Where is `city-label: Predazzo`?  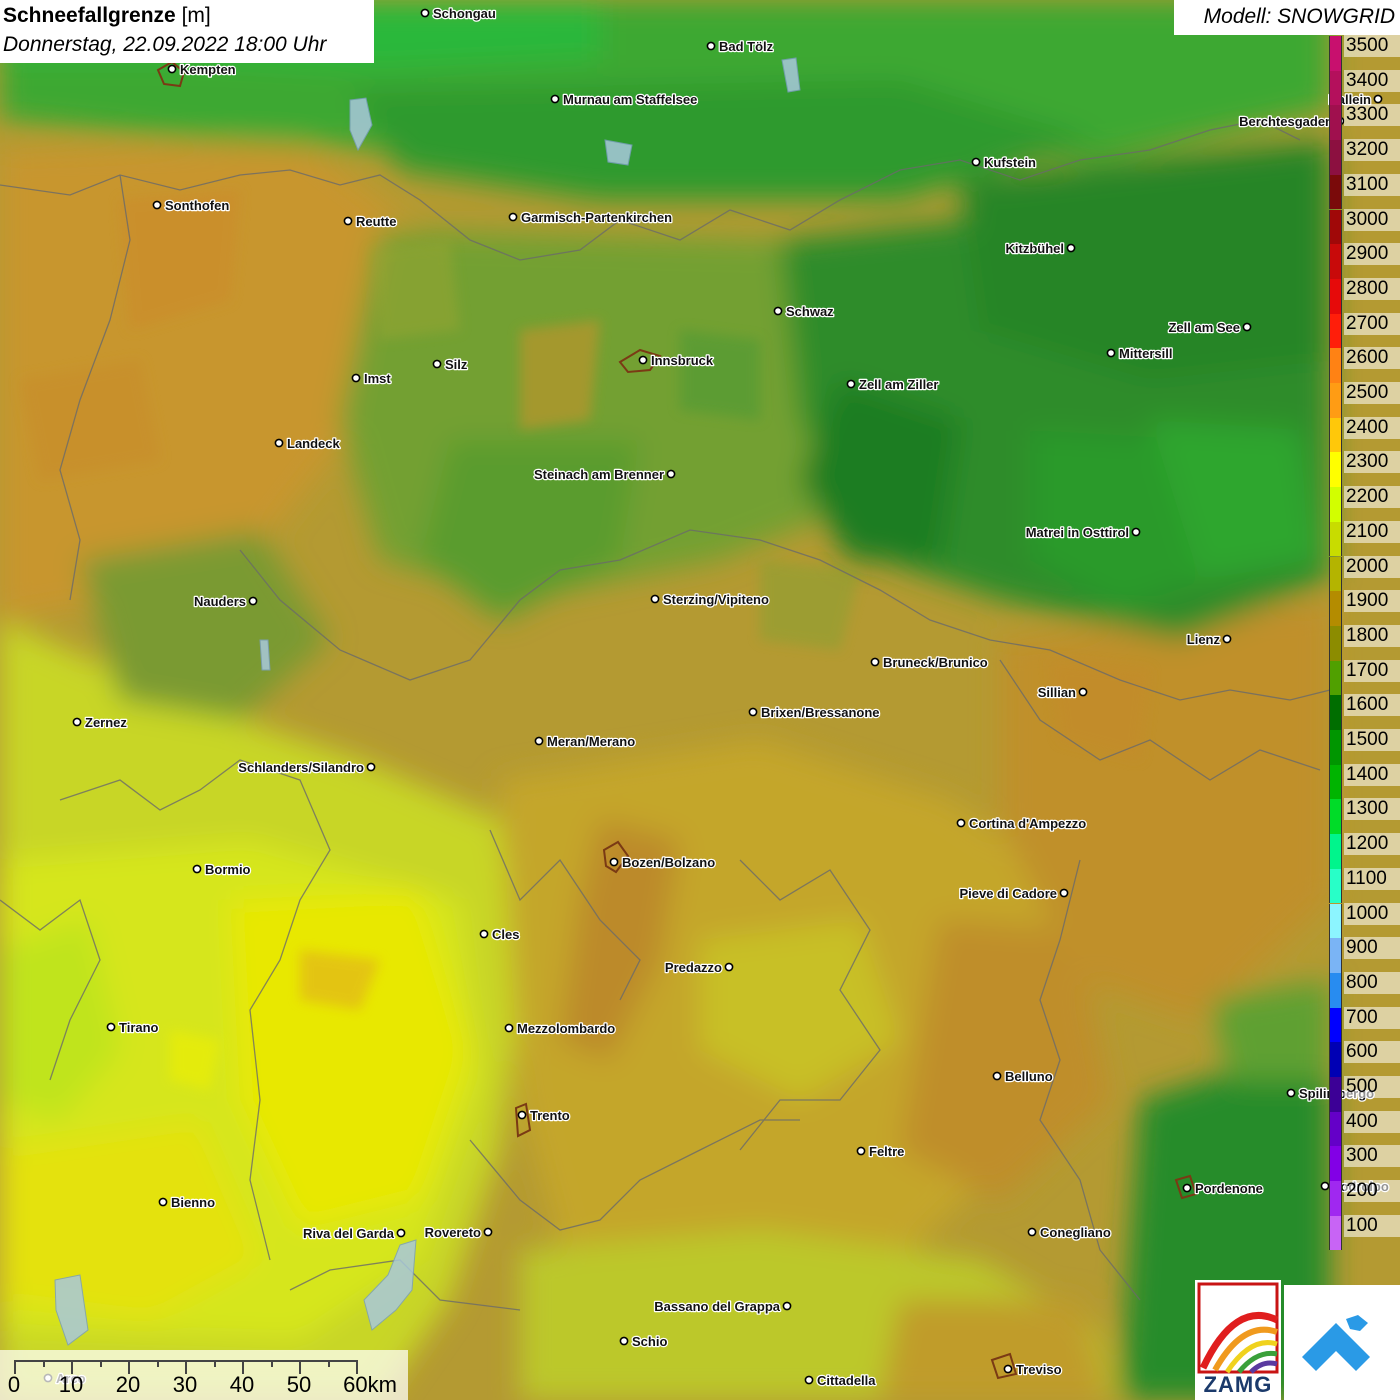
city-label: Predazzo is located at coordinates (693, 967).